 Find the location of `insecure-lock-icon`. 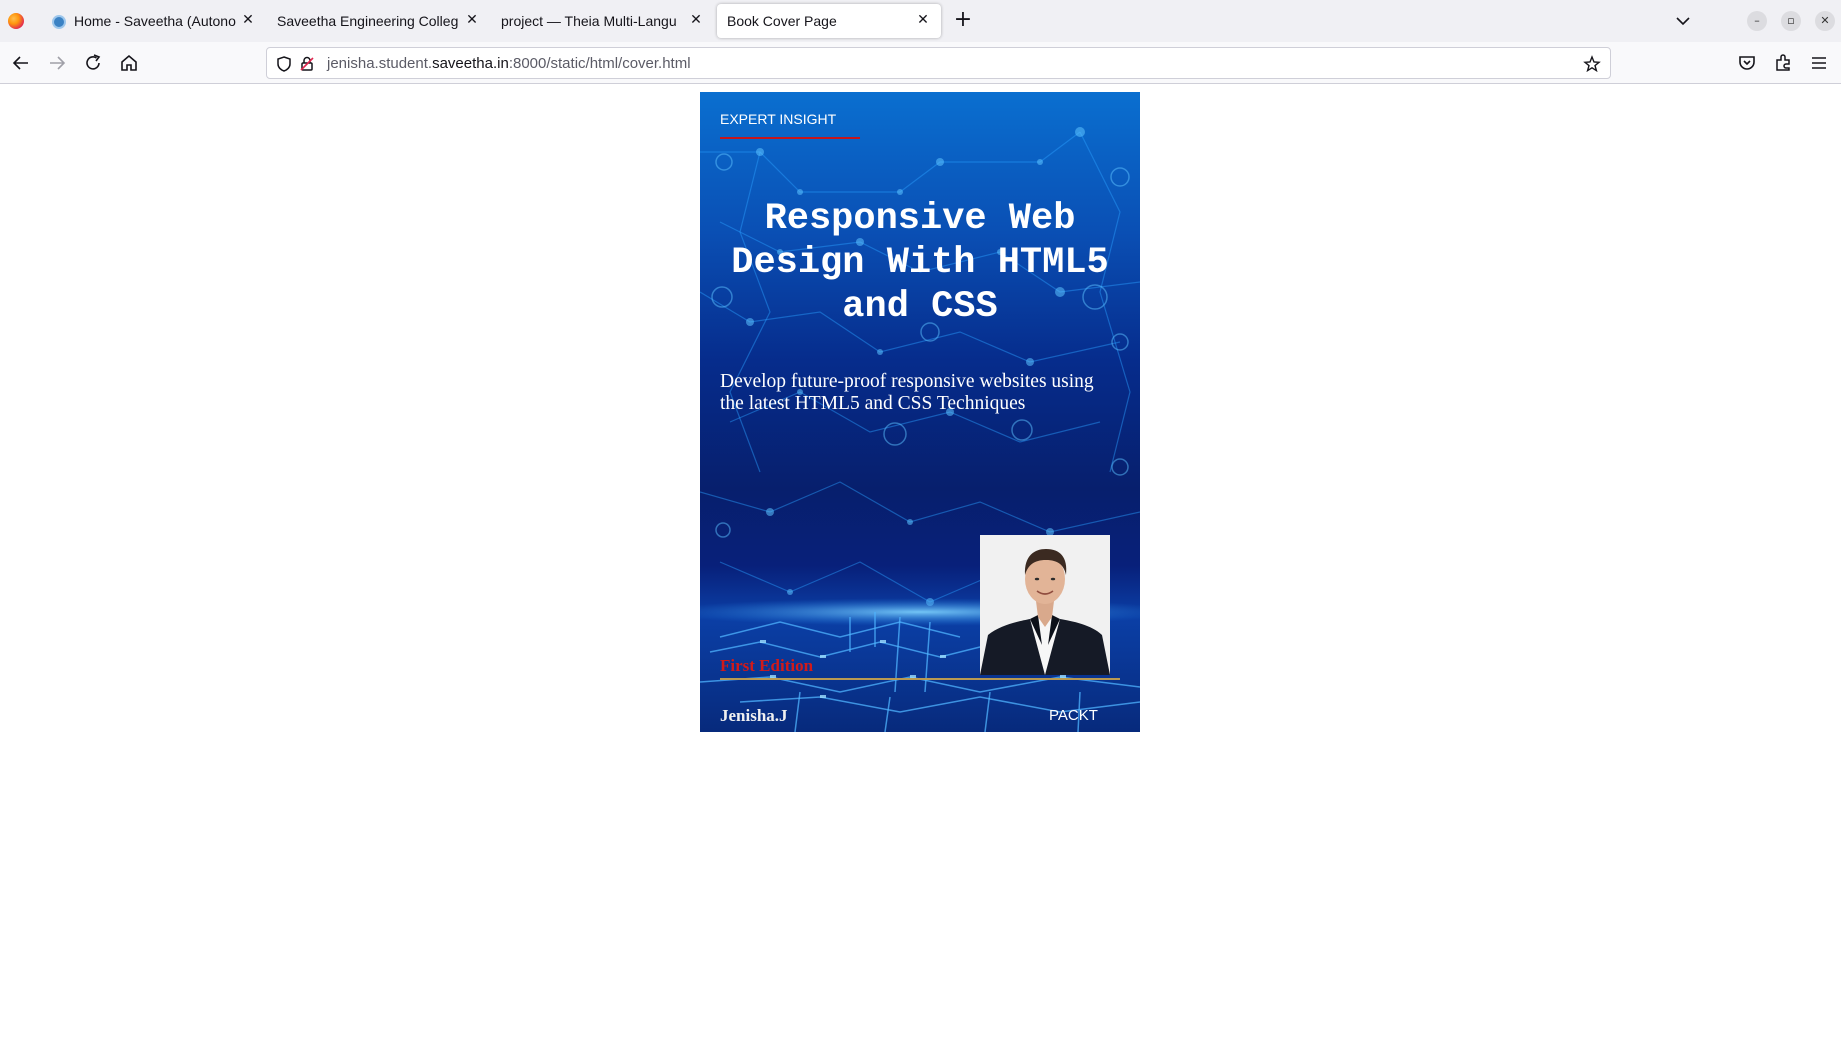

insecure-lock-icon is located at coordinates (307, 64).